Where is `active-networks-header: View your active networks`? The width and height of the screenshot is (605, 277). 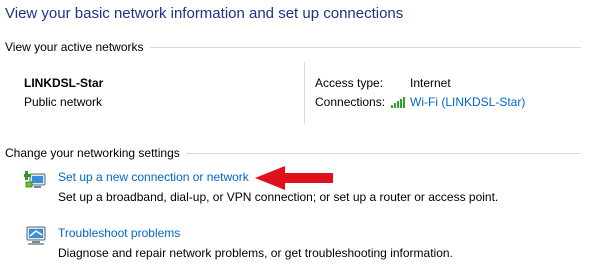
active-networks-header: View your active networks is located at coordinates (293, 47).